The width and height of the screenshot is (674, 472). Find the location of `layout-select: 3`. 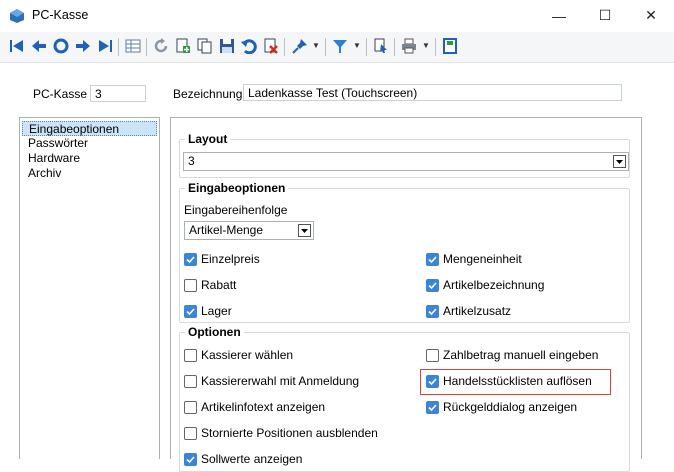

layout-select: 3 is located at coordinates (406, 161).